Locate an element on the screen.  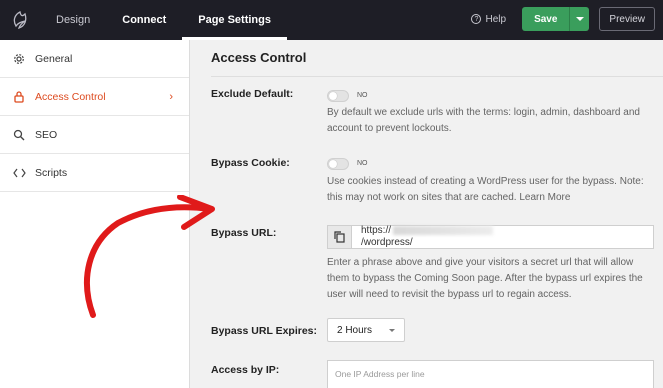
preview-button: Preview is located at coordinates (627, 19).